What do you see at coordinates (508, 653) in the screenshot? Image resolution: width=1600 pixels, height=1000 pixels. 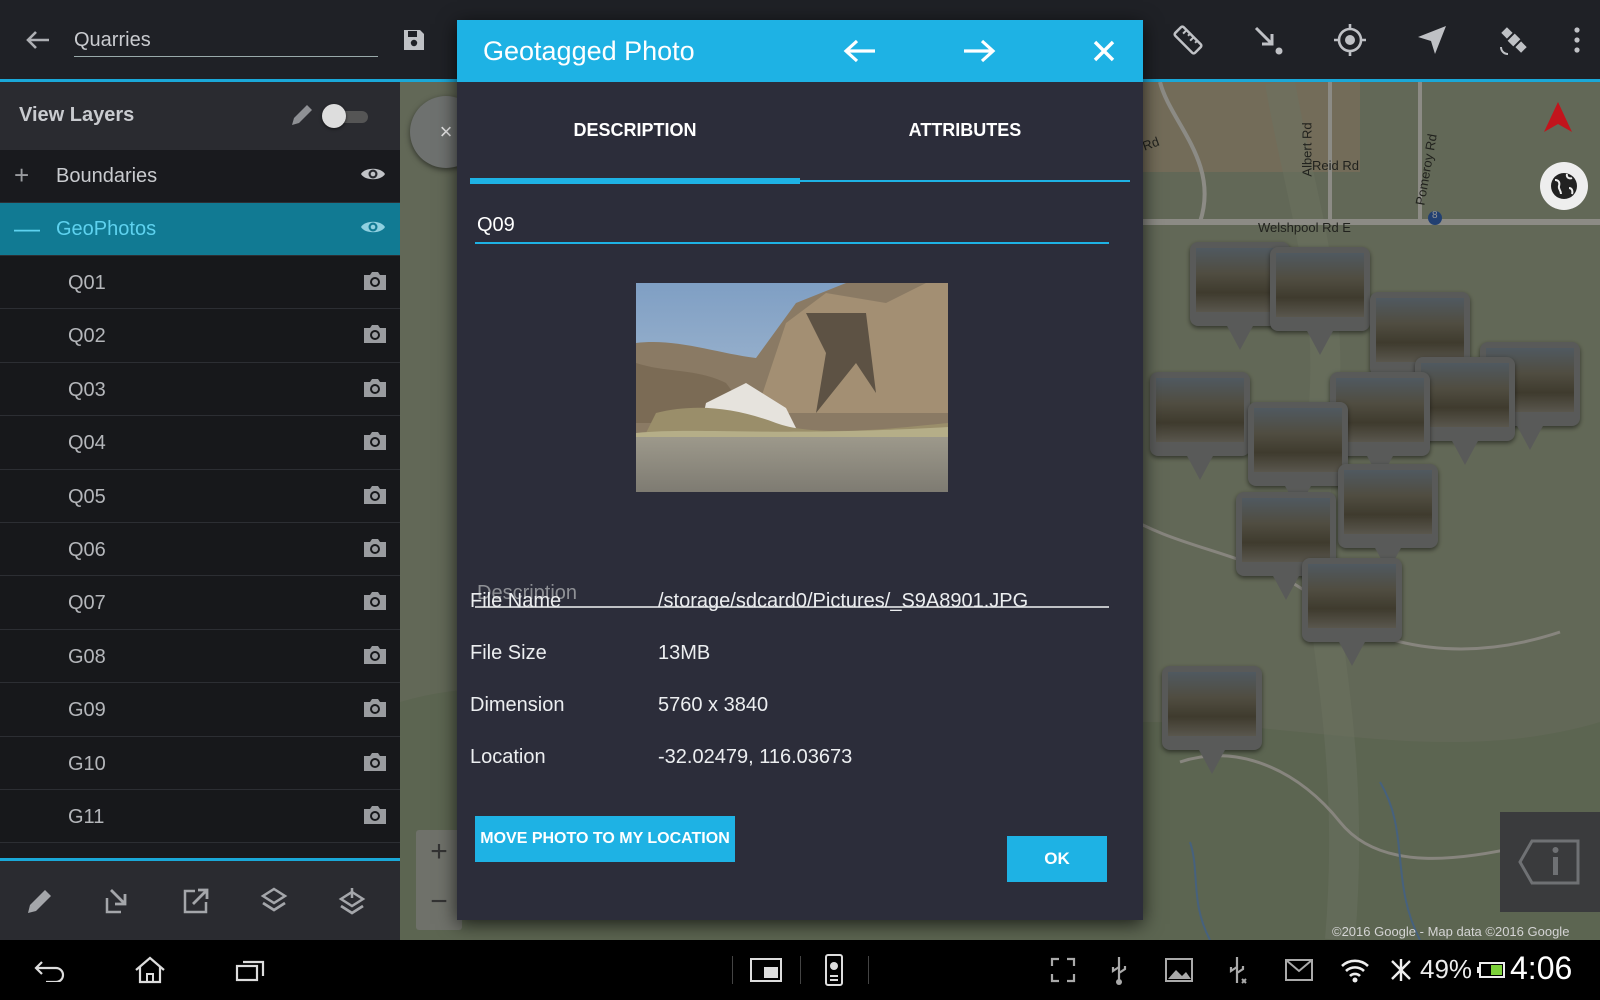 I see `field-key: File Size` at bounding box center [508, 653].